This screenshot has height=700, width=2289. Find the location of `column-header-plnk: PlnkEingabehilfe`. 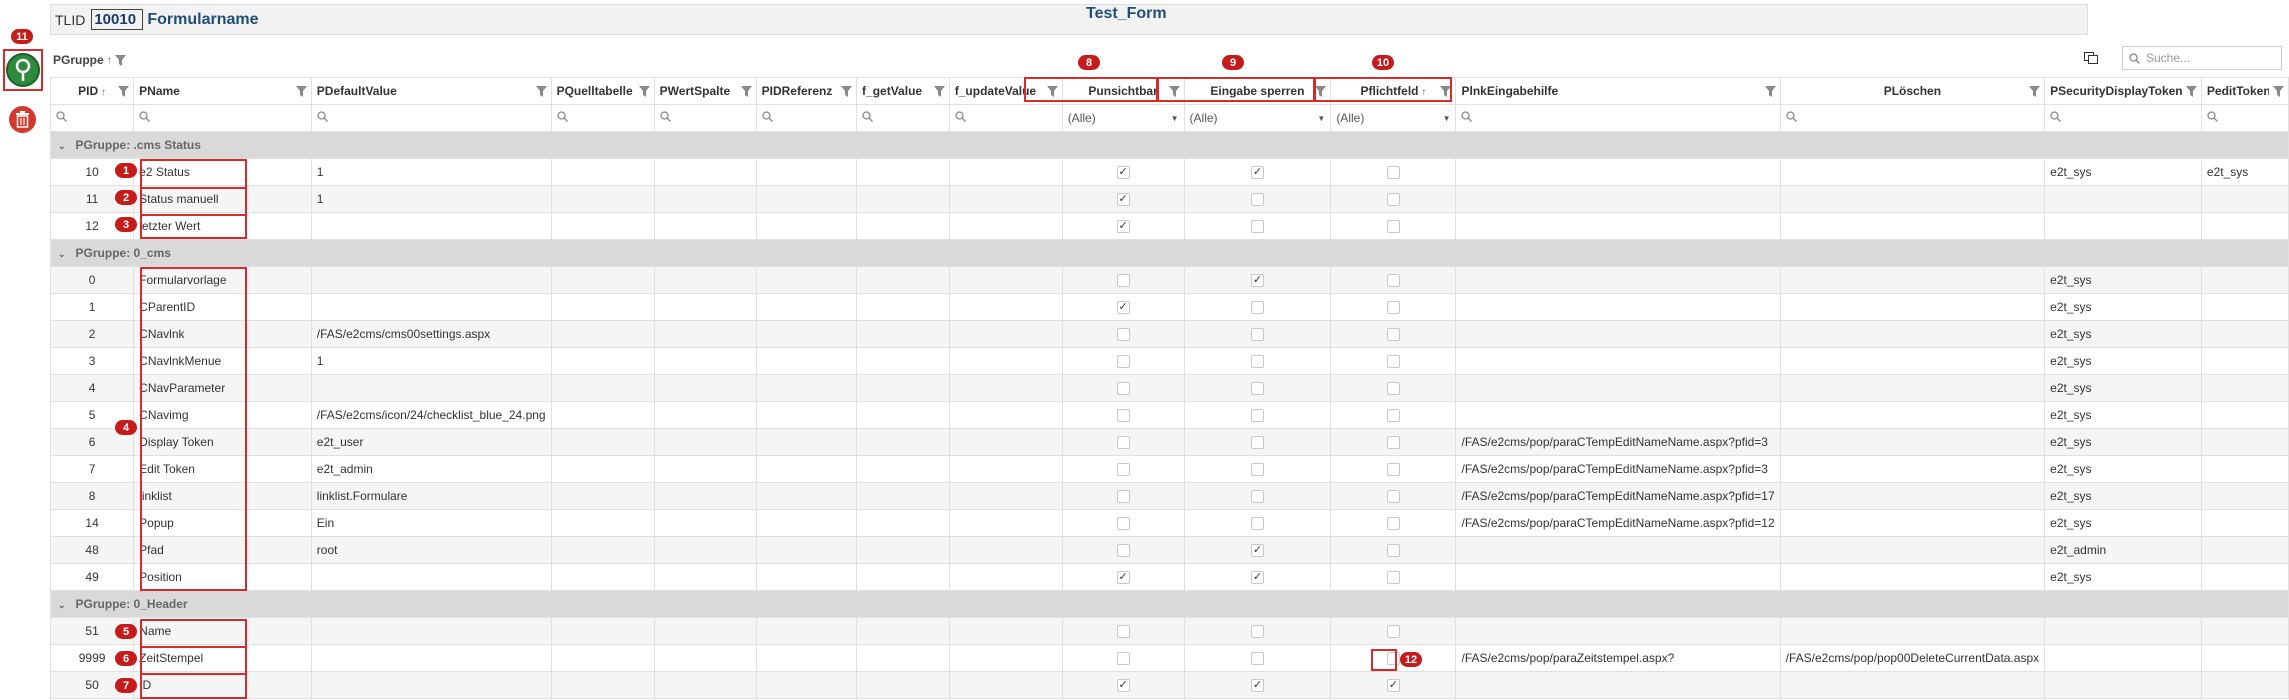

column-header-plnk: PlnkEingabehilfe is located at coordinates (1618, 91).